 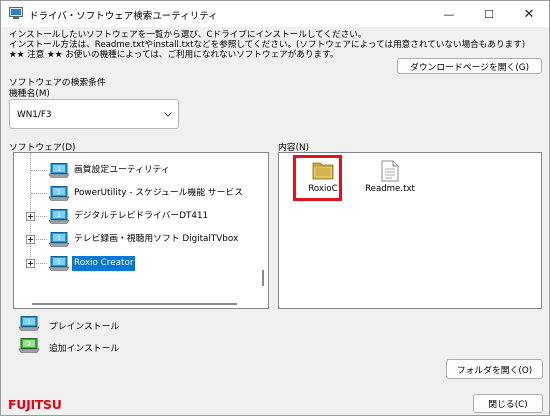 I want to click on vertical-scrollbar, so click(x=263, y=278).